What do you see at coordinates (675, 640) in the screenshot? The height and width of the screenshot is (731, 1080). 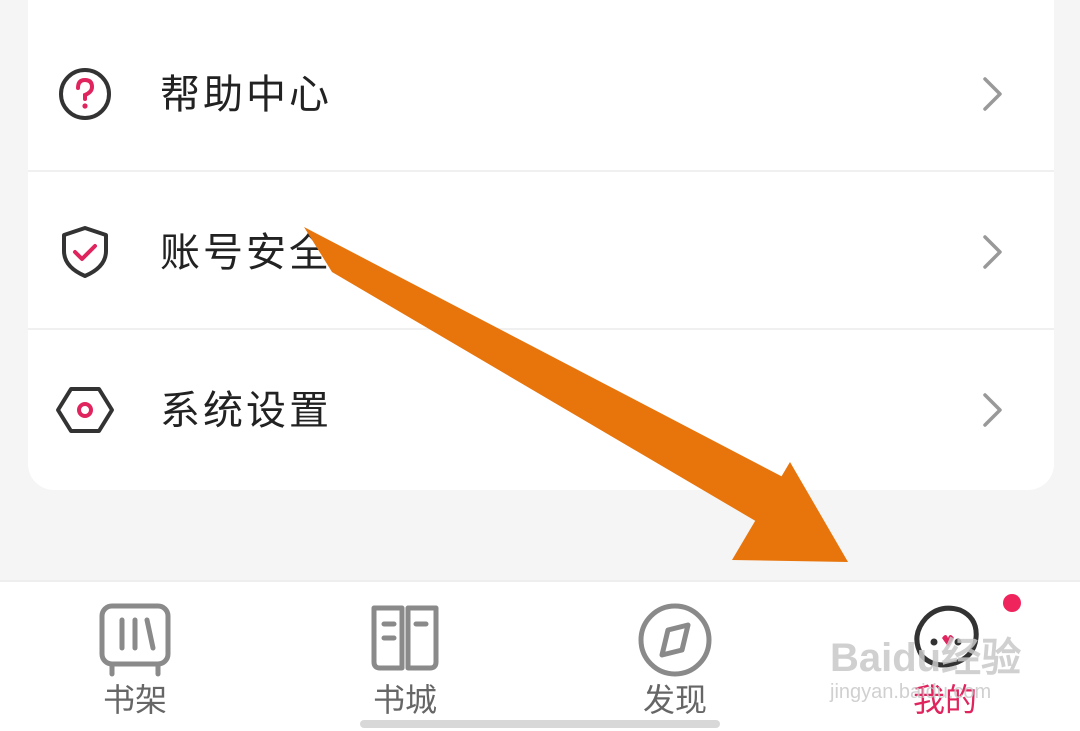 I see `compass-icon` at bounding box center [675, 640].